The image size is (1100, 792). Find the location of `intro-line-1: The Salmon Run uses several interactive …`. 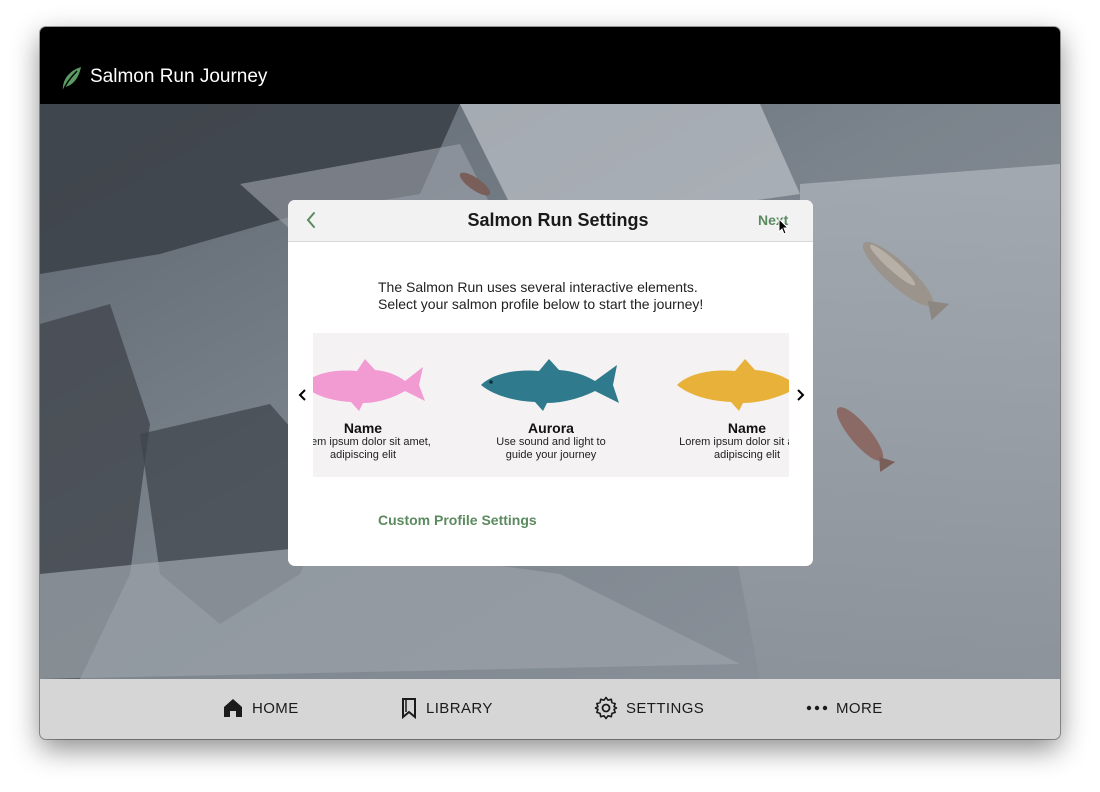

intro-line-1: The Salmon Run uses several interactive … is located at coordinates (538, 287).